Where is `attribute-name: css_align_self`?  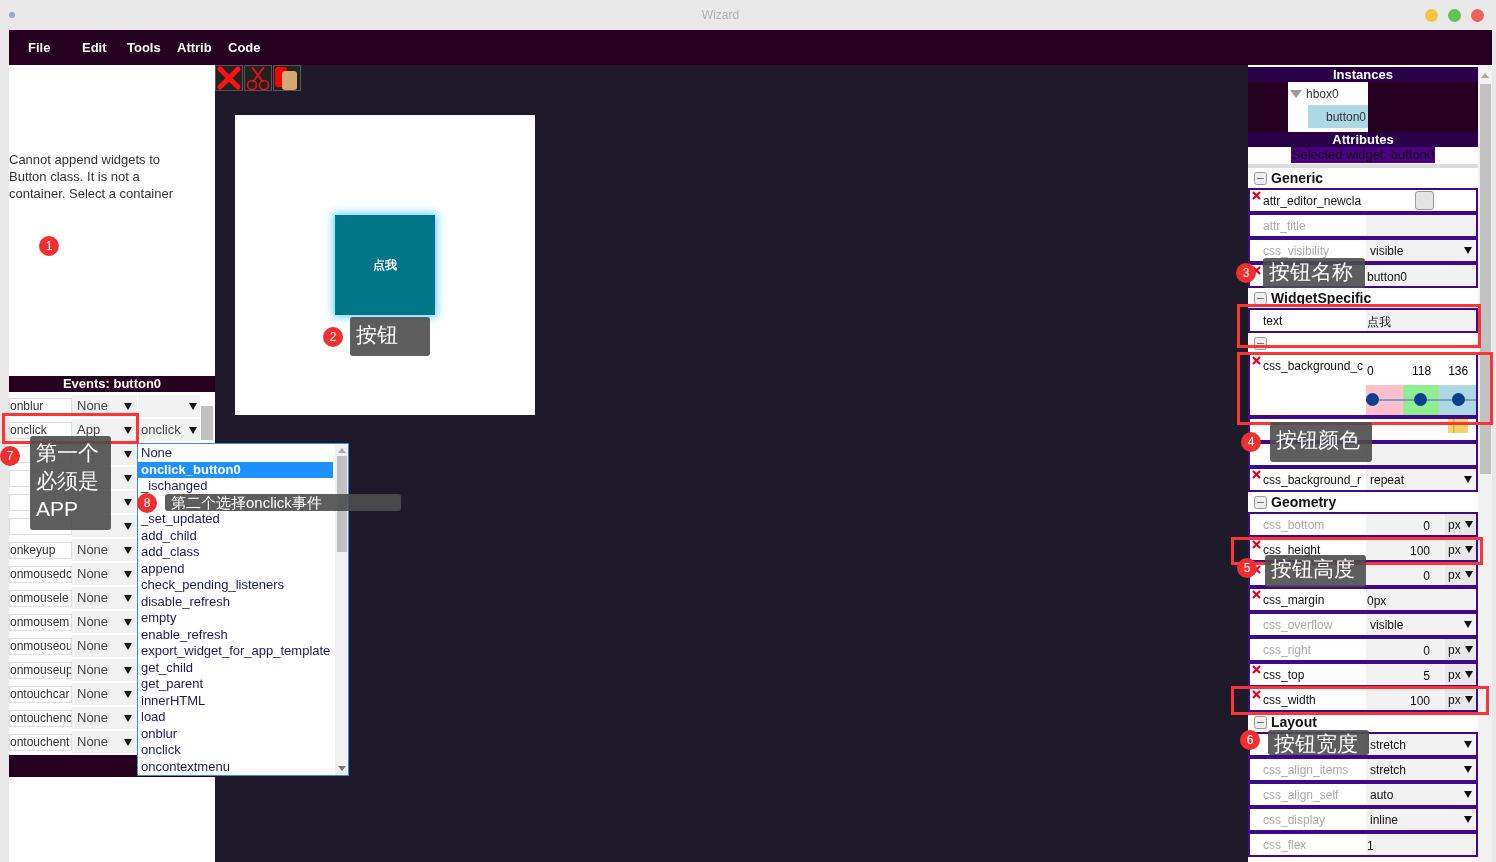 attribute-name: css_align_self is located at coordinates (1301, 795).